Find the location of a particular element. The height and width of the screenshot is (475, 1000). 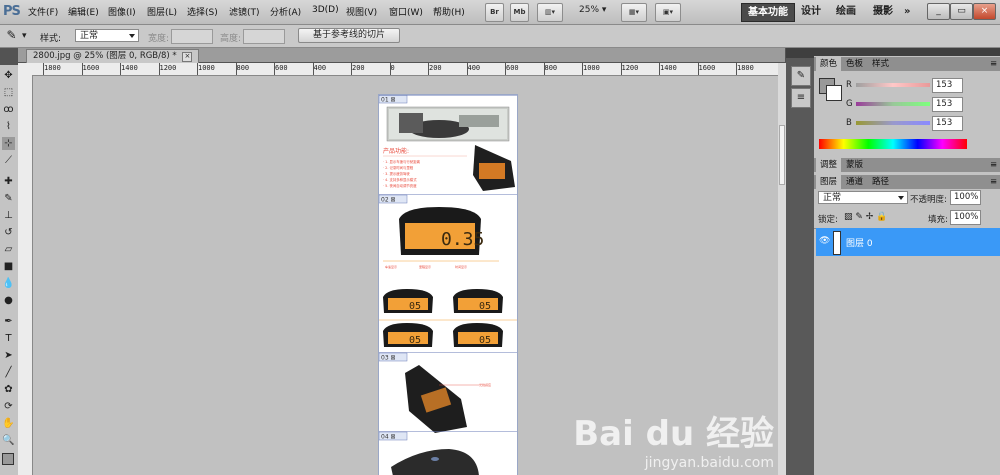

bridge-button: Br is located at coordinates (494, 12).